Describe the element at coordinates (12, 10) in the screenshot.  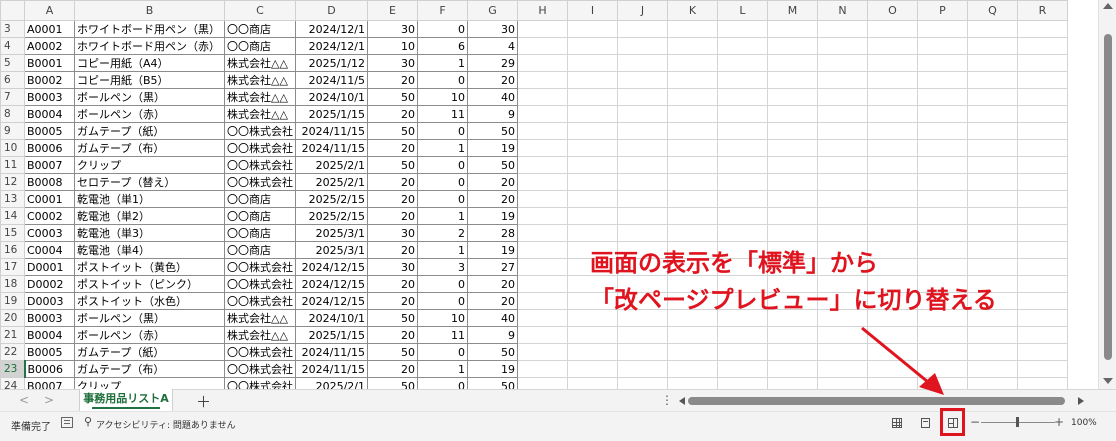
I see `select-all-corner` at that location.